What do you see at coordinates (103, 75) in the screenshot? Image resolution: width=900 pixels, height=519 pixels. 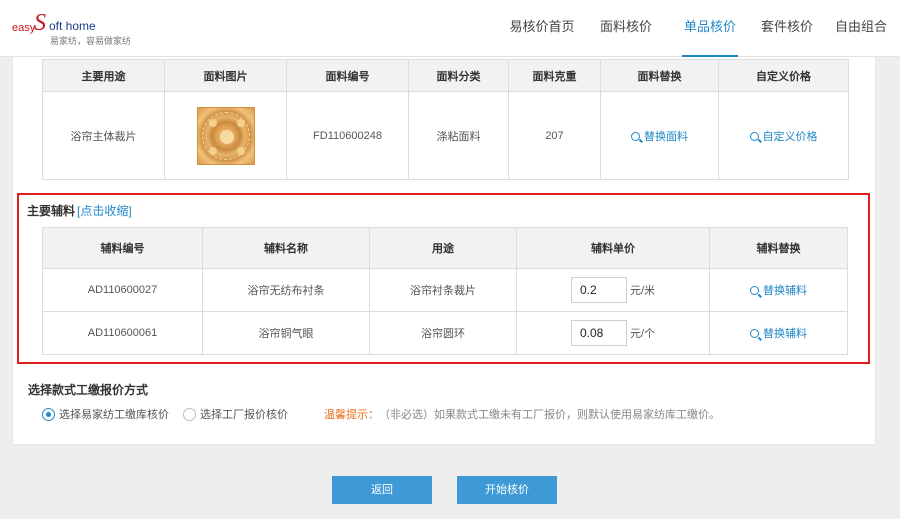 I see `col-usage: 主要用途` at bounding box center [103, 75].